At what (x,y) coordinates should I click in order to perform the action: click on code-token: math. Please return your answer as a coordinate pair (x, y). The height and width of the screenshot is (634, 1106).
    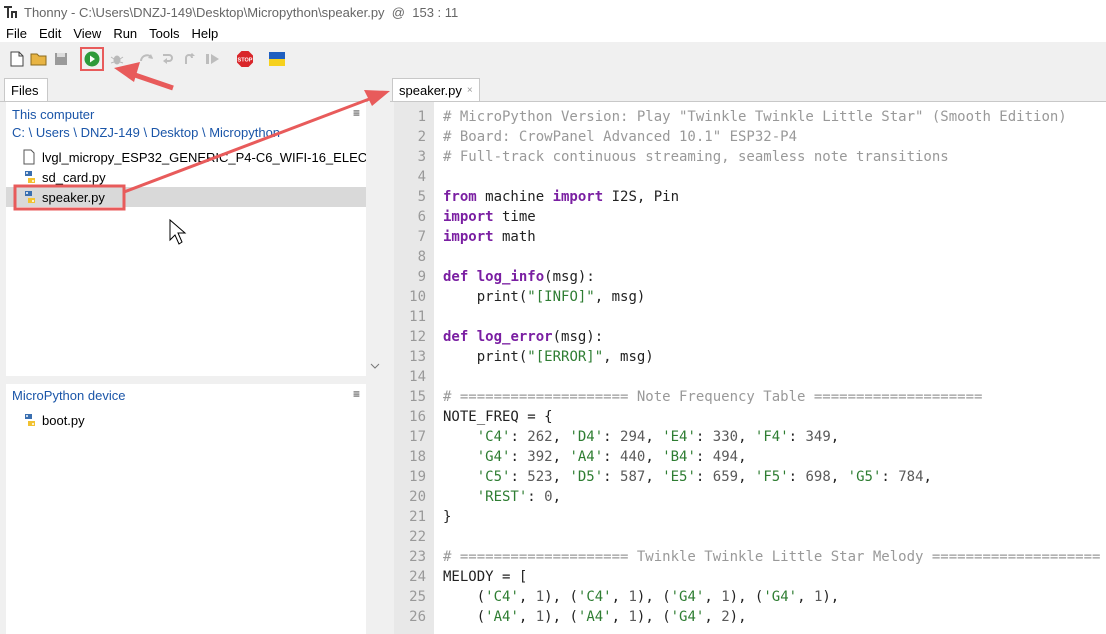
    Looking at the image, I should click on (514, 237).